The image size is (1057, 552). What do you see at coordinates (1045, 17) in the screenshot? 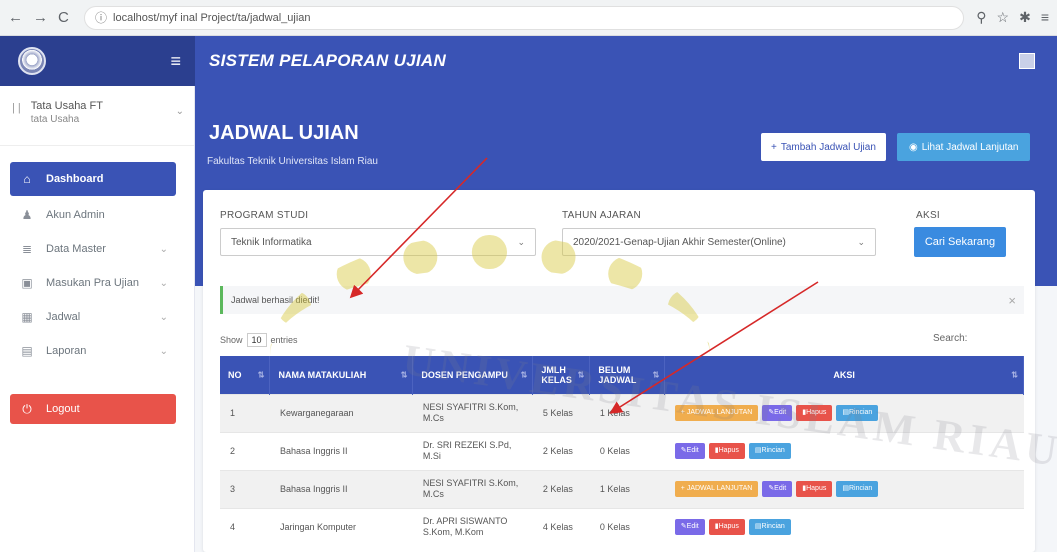
I see `browser-menu-icon: ≡` at bounding box center [1045, 17].